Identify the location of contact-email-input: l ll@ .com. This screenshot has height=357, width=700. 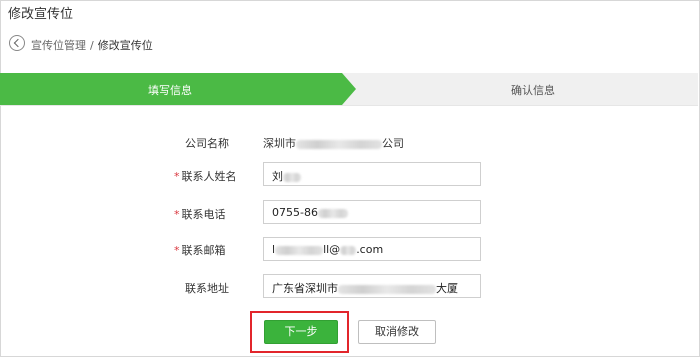
(372, 249).